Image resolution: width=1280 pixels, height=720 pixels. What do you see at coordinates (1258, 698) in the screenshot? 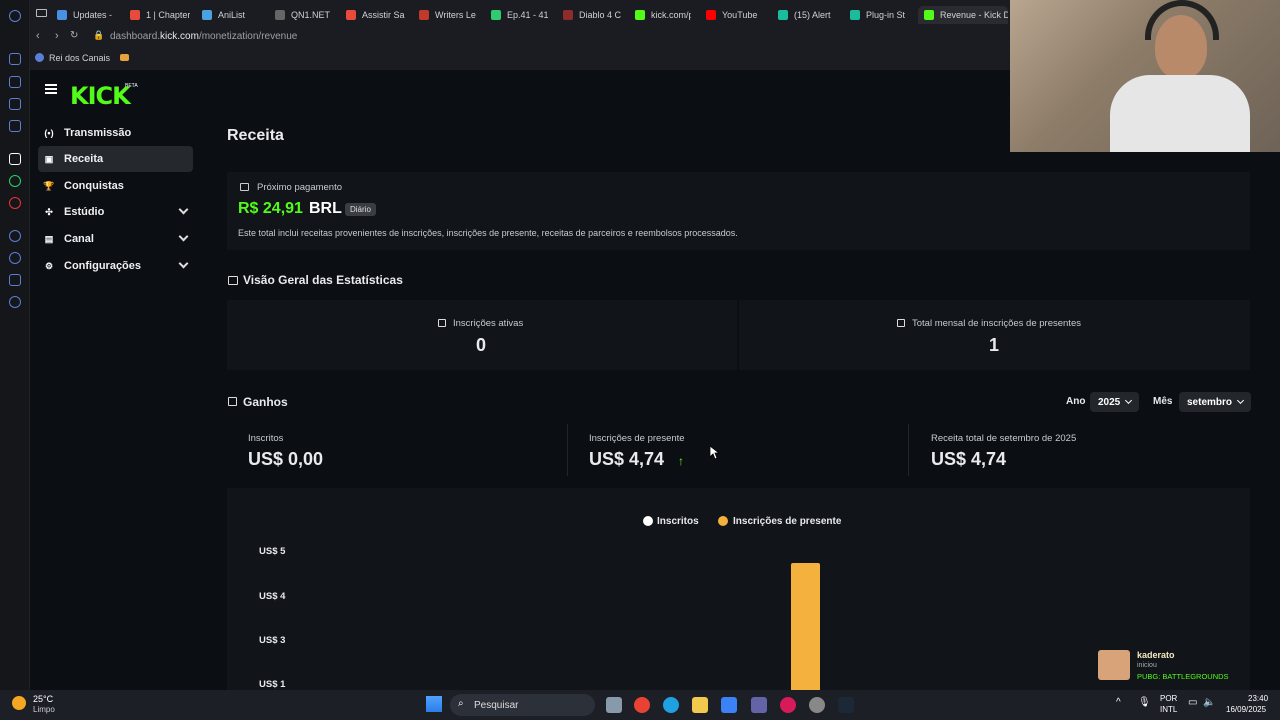
I see `clock-time: 23:40` at bounding box center [1258, 698].